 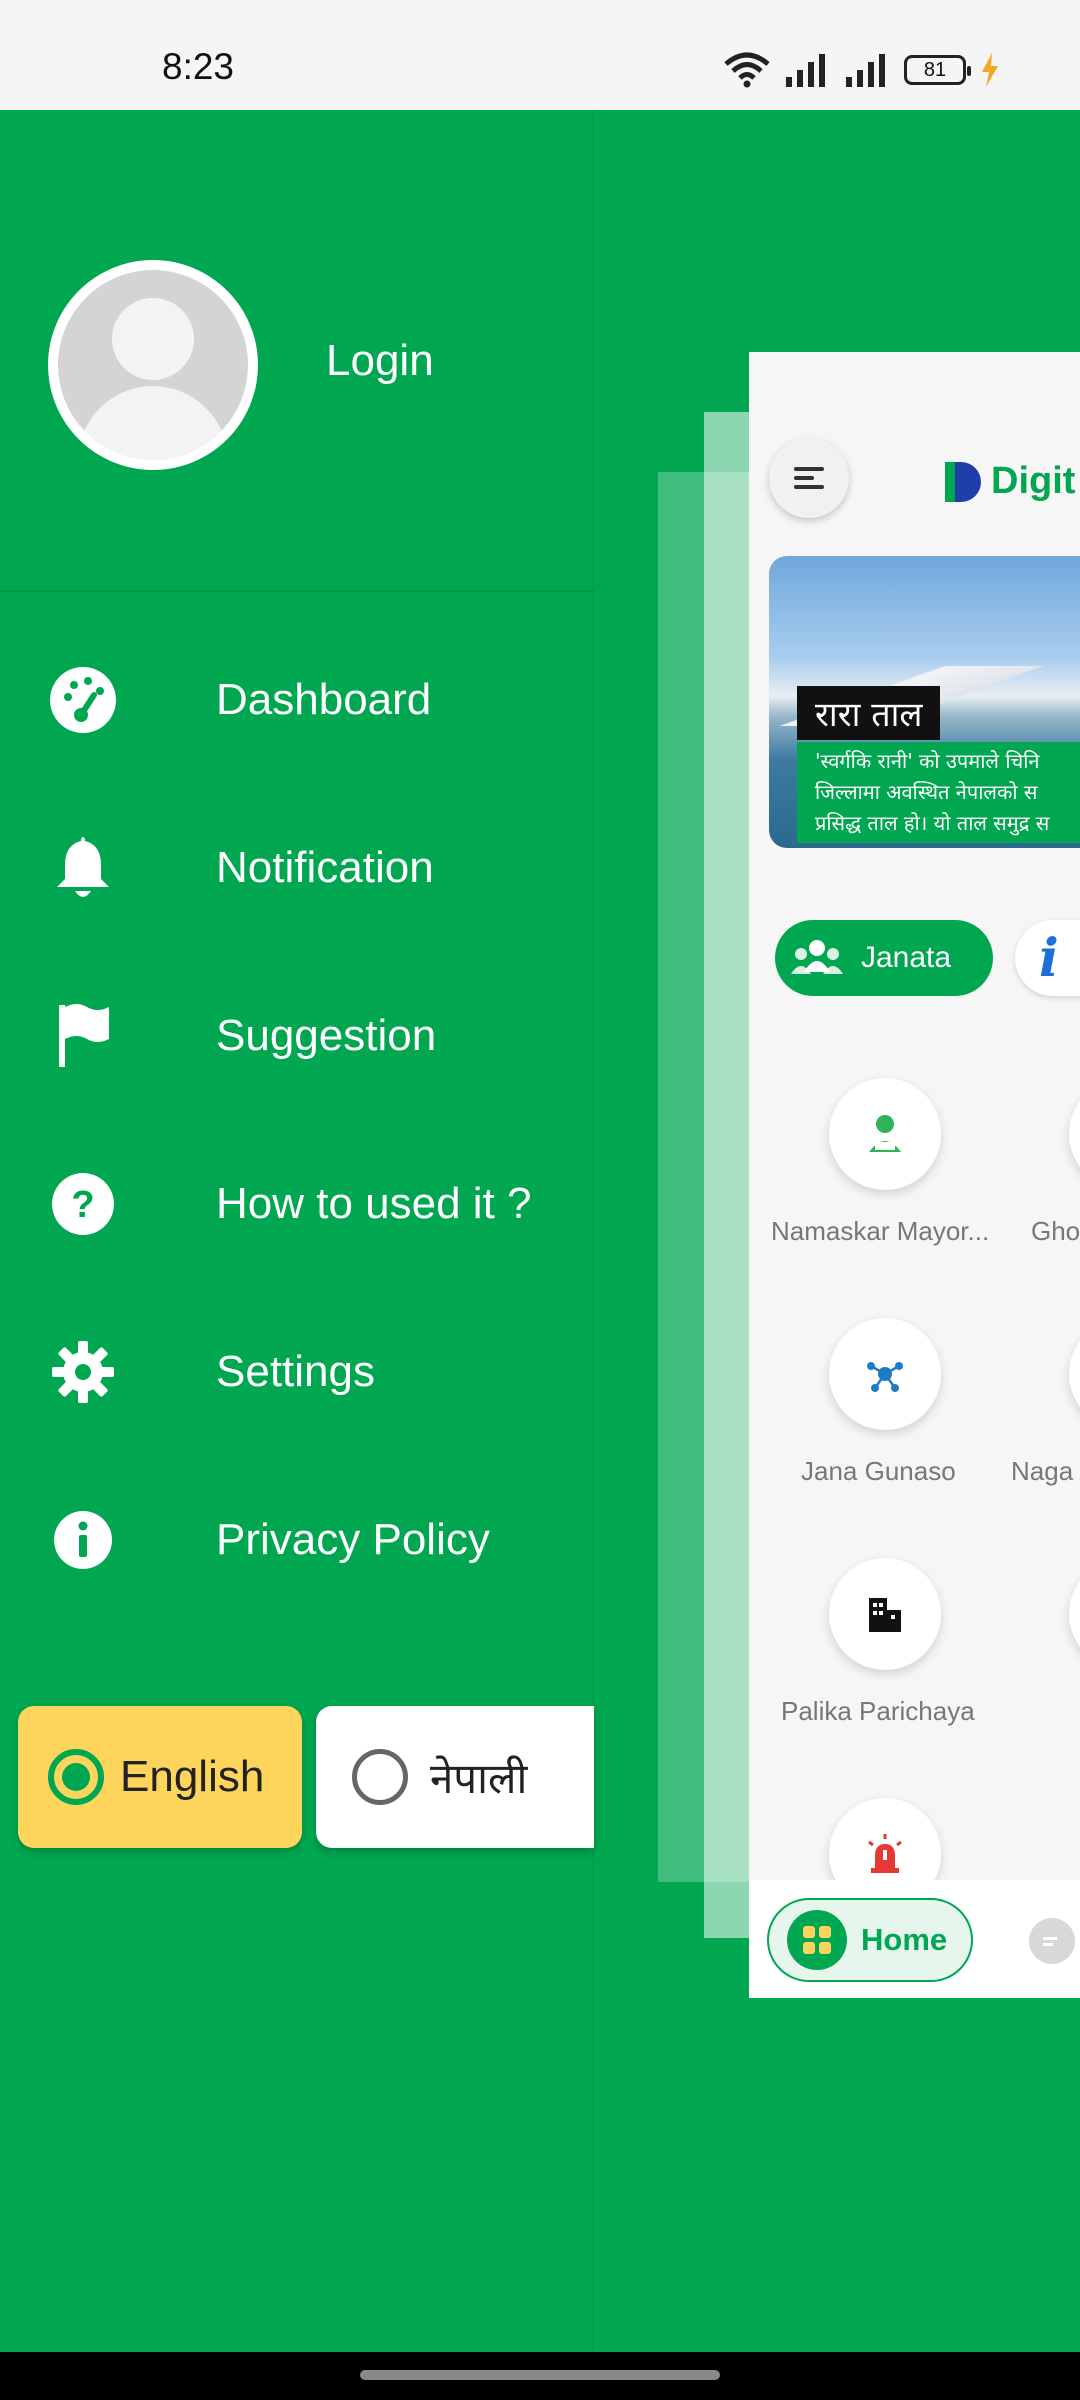 What do you see at coordinates (374, 1203) in the screenshot?
I see `menu-label: How to used it ?` at bounding box center [374, 1203].